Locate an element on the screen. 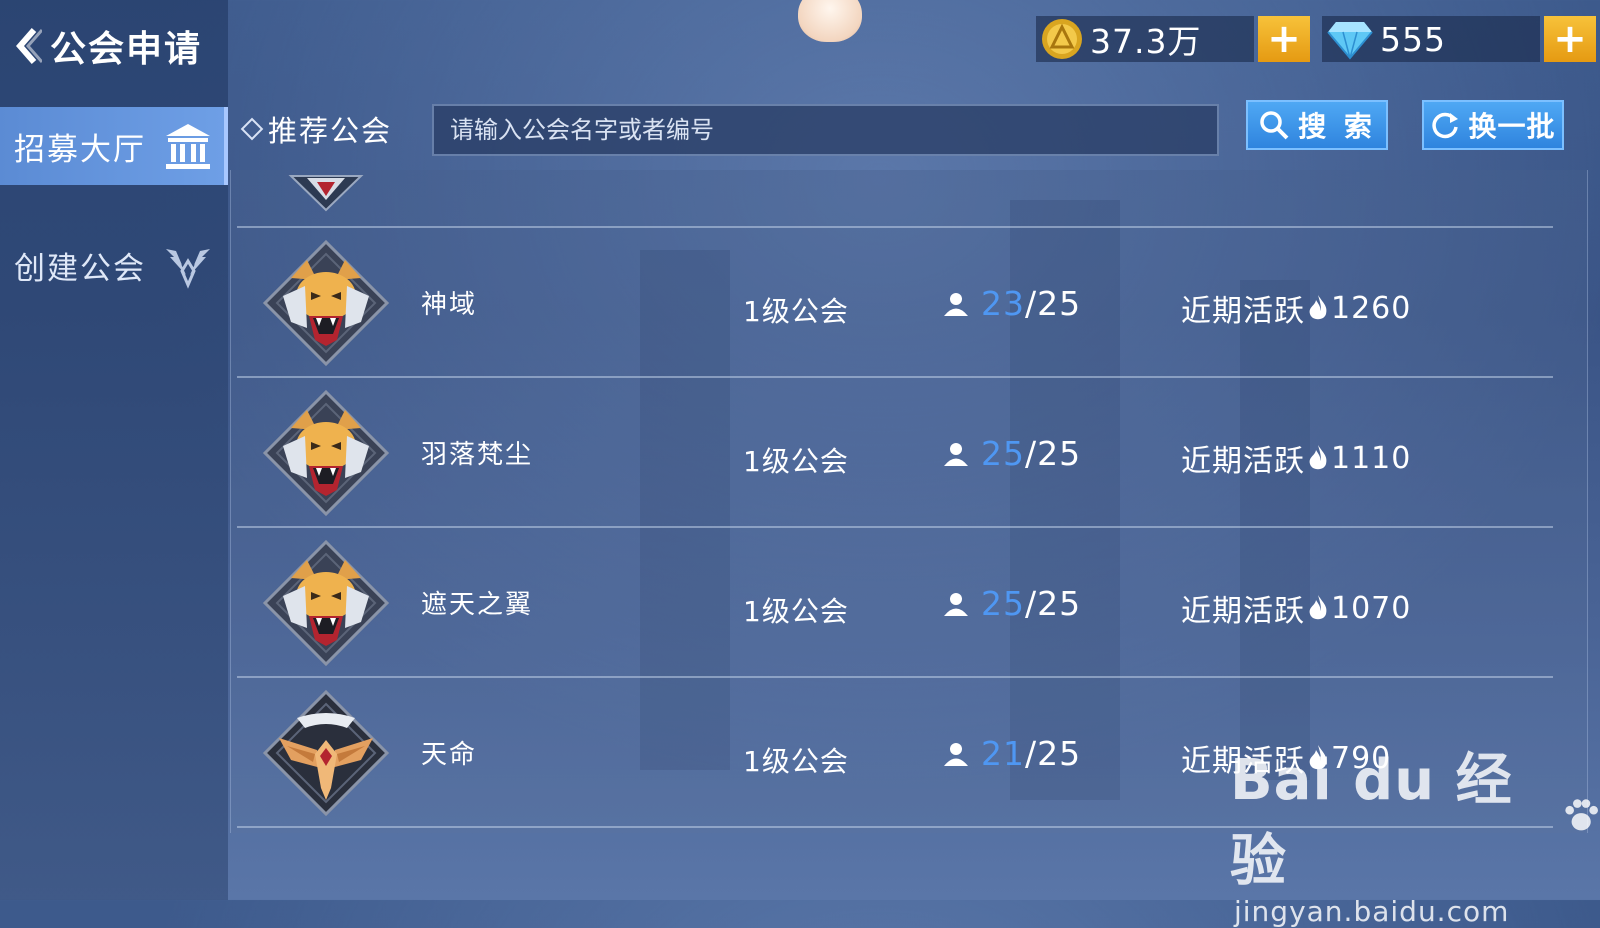 The height and width of the screenshot is (928, 1600). diamond-bullet-icon is located at coordinates (252, 129).